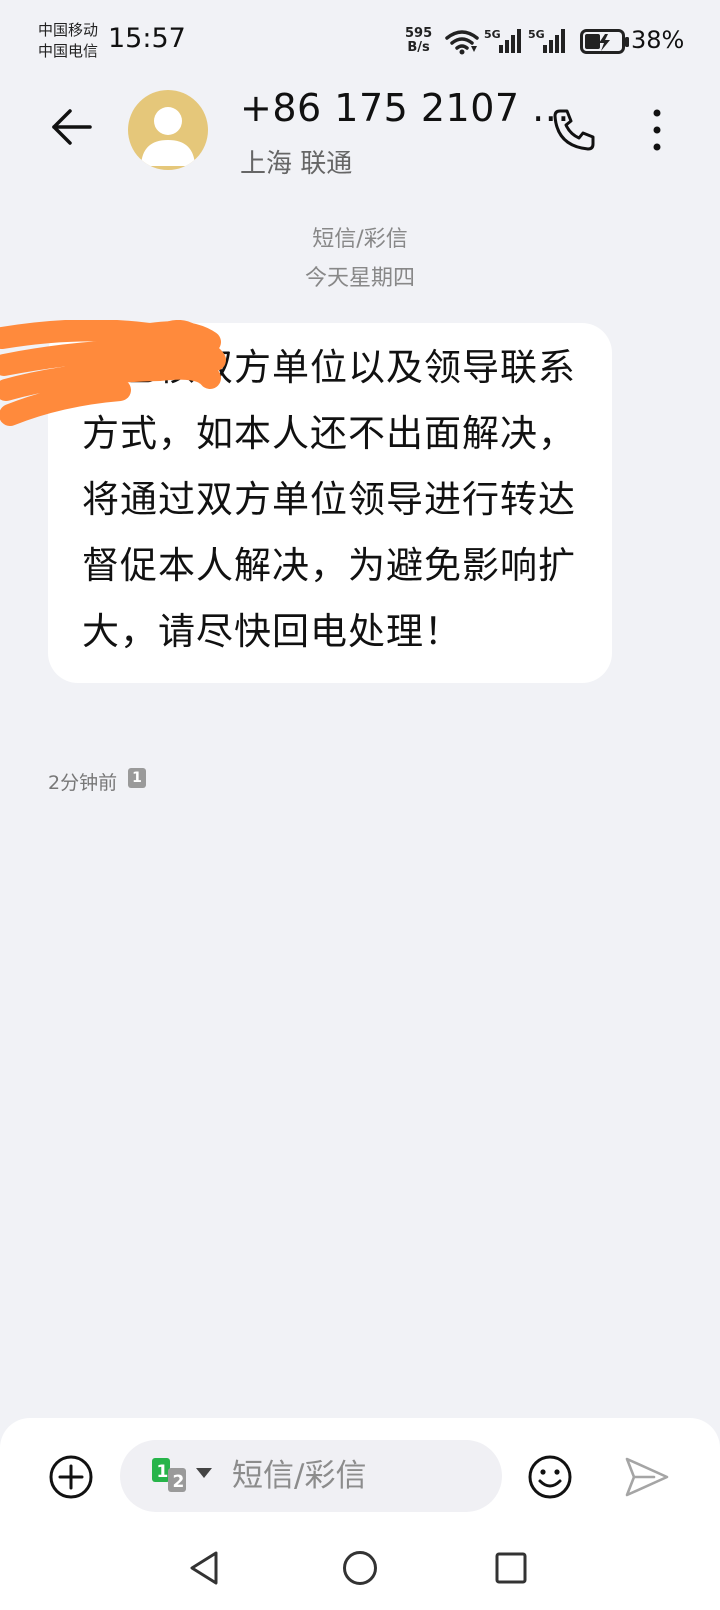 The width and height of the screenshot is (720, 1610). I want to click on person-icon, so click(168, 136).